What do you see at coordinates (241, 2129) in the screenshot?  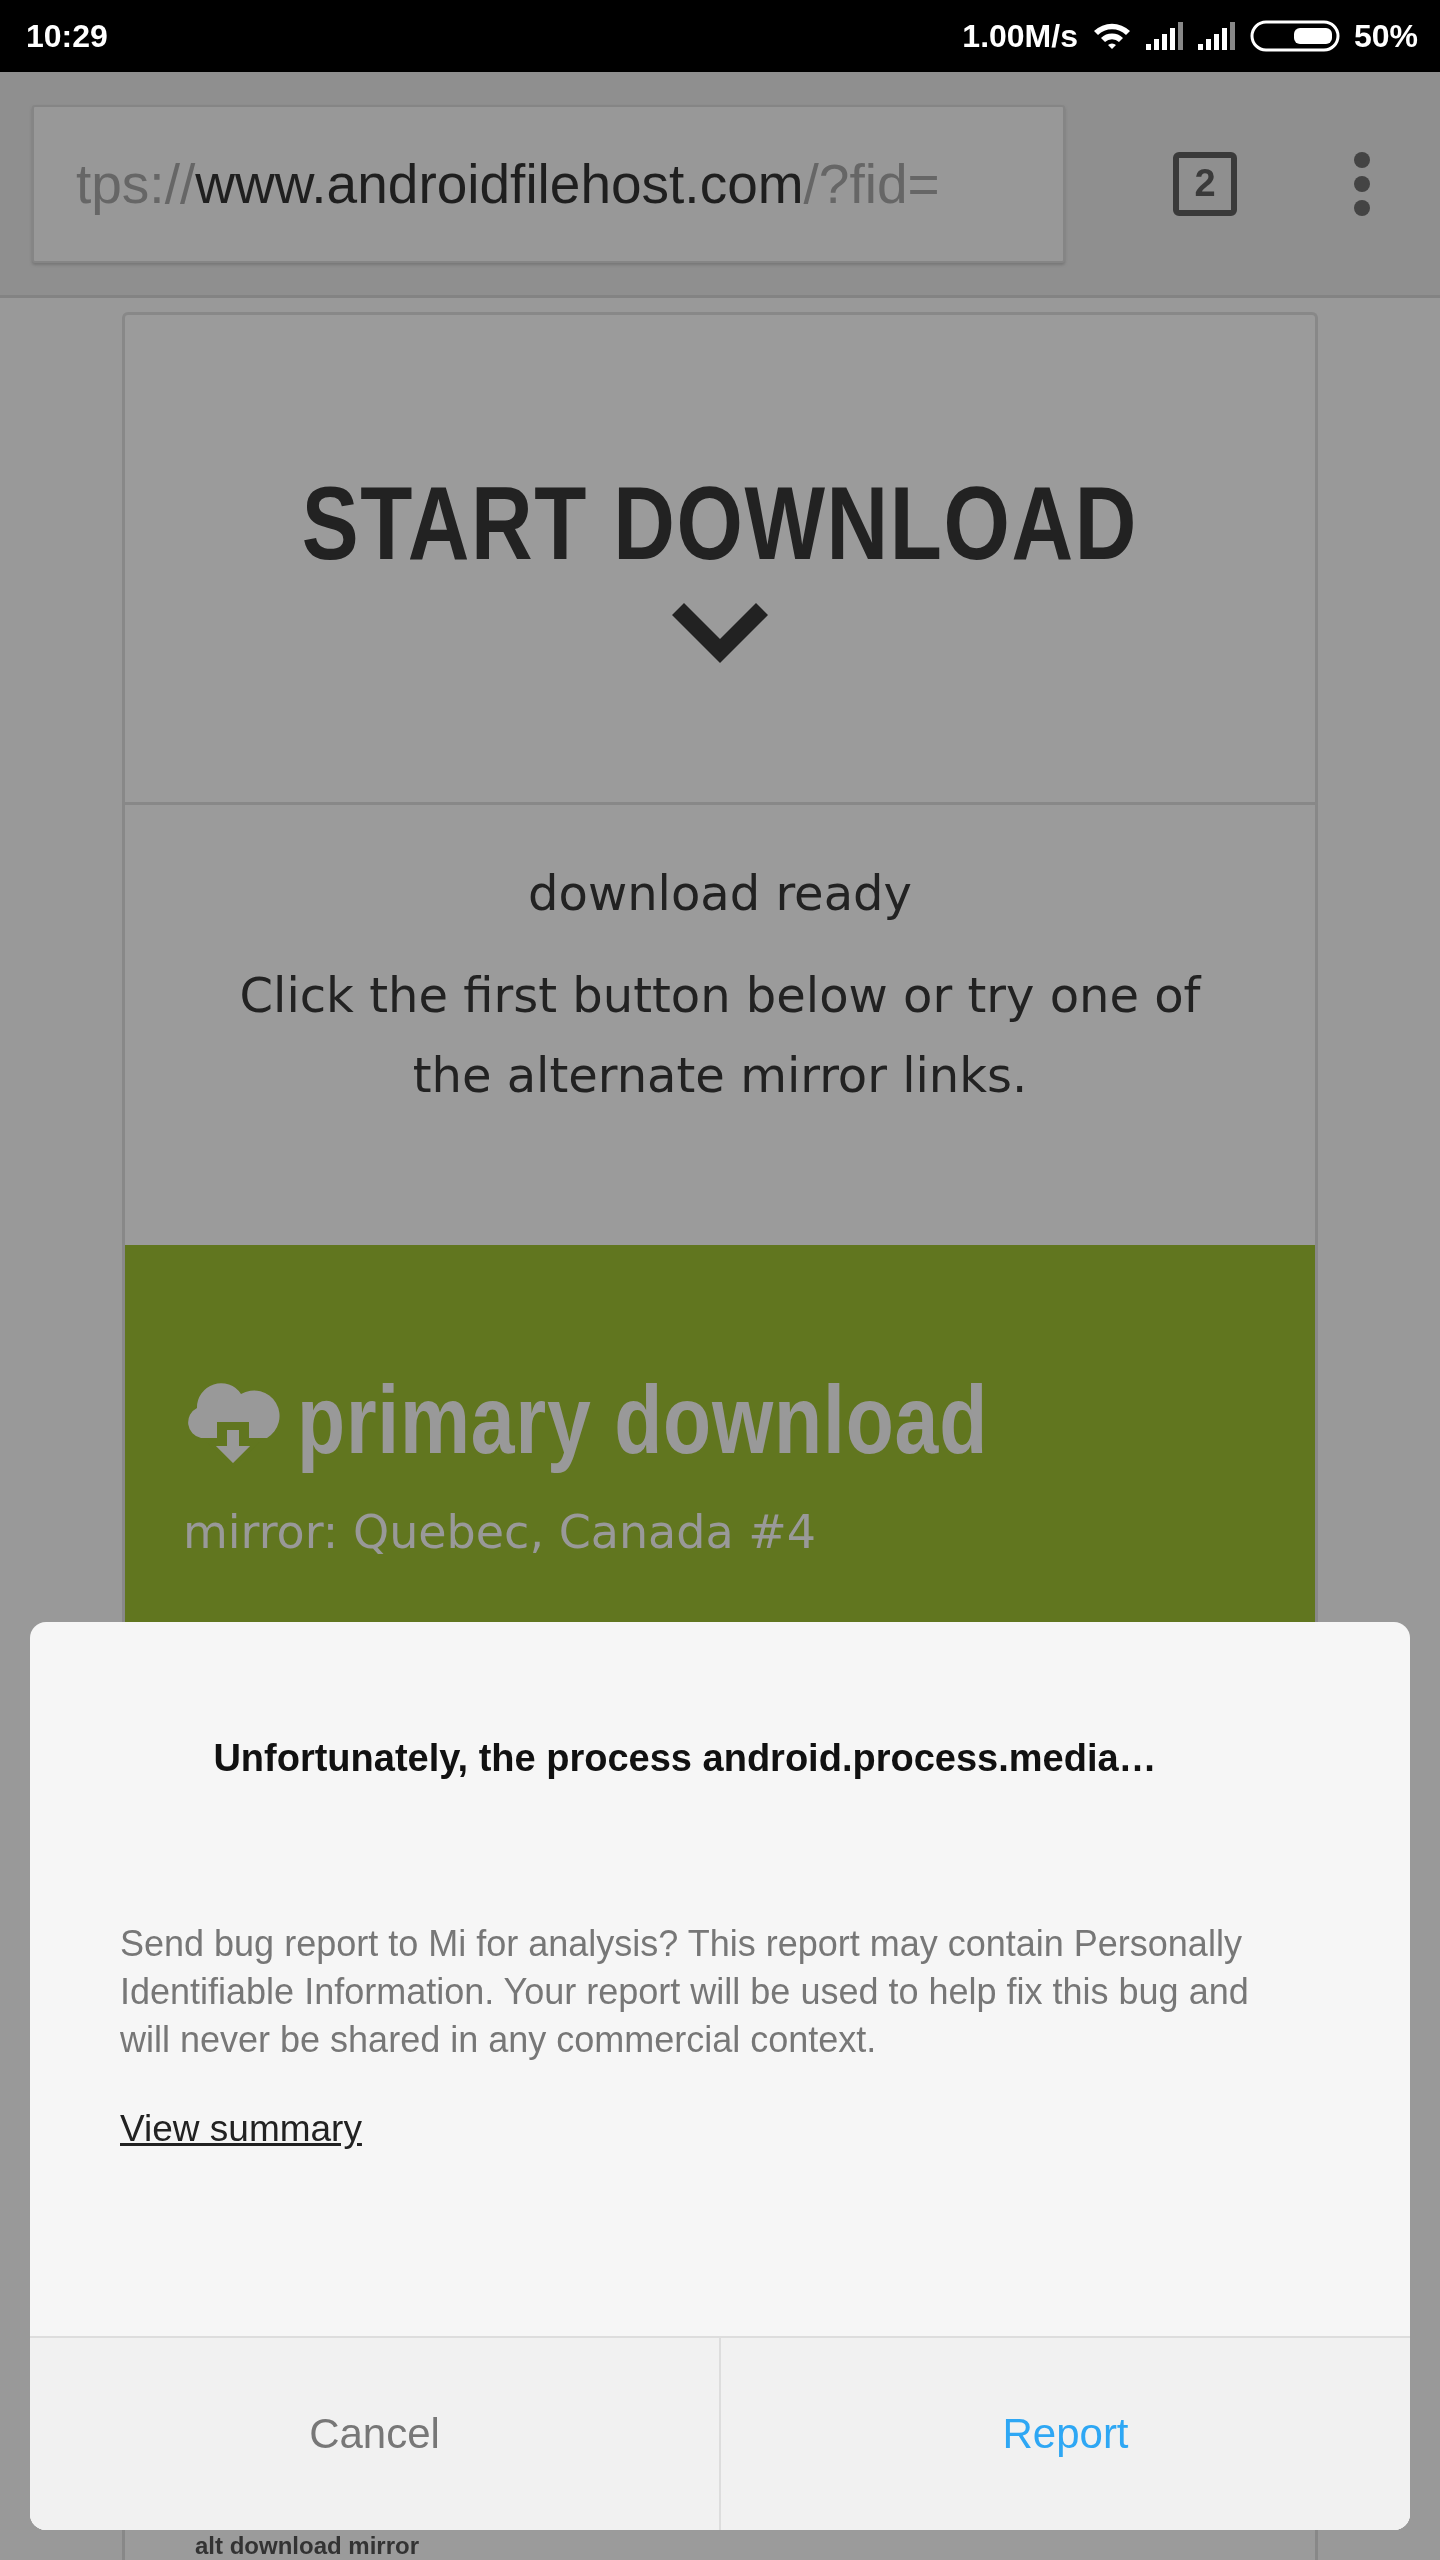 I see `view-summary-link: View summary` at bounding box center [241, 2129].